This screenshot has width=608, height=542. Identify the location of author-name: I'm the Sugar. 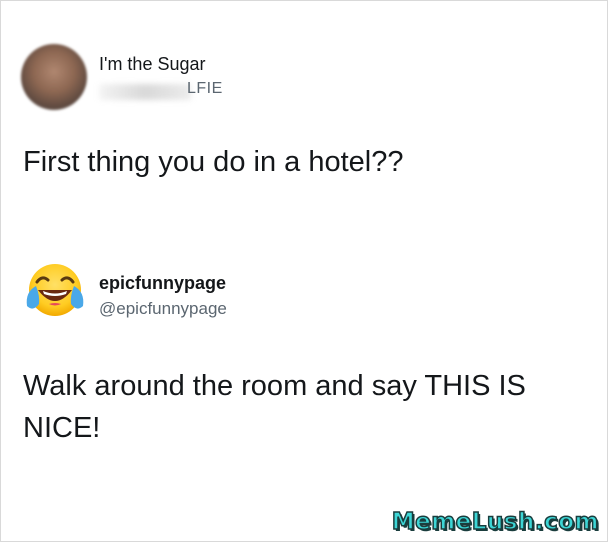
(152, 64).